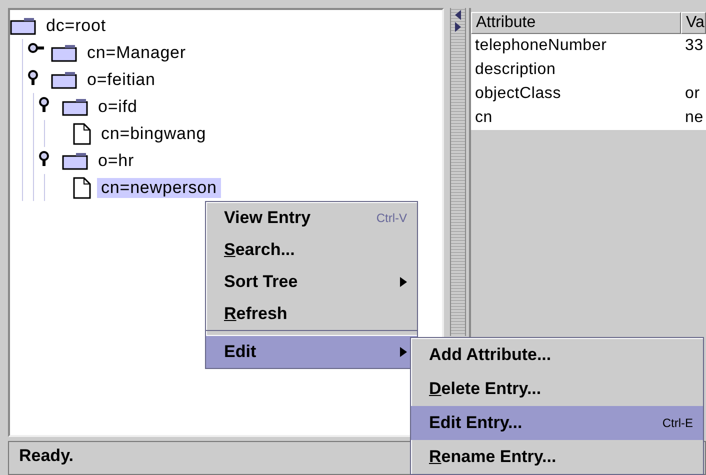 This screenshot has width=706, height=475. What do you see at coordinates (694, 46) in the screenshot?
I see `table-cell-text: 33` at bounding box center [694, 46].